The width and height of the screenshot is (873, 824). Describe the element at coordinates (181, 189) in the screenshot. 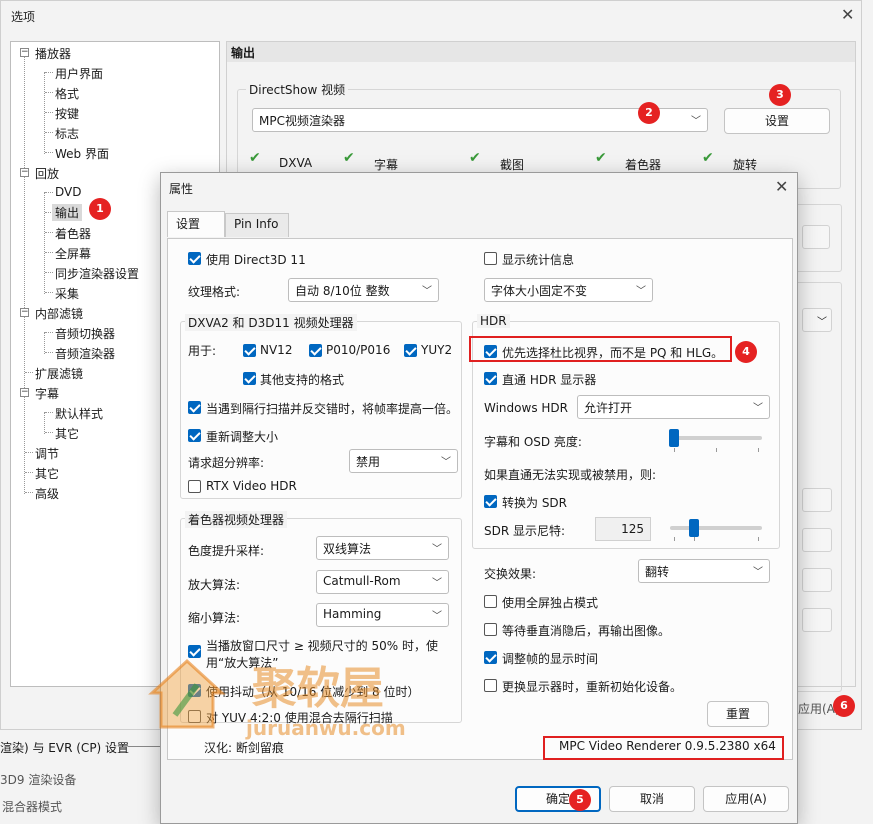

I see `dialog-title: 属性` at that location.